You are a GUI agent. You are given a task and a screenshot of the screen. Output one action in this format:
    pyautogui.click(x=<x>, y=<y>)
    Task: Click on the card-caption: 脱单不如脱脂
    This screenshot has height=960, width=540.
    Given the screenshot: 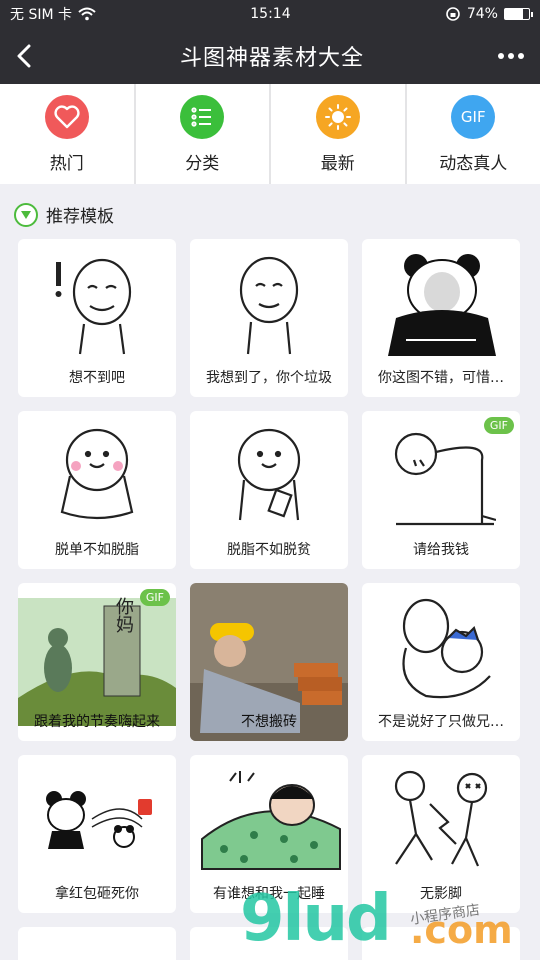 What is the action you would take?
    pyautogui.click(x=97, y=550)
    